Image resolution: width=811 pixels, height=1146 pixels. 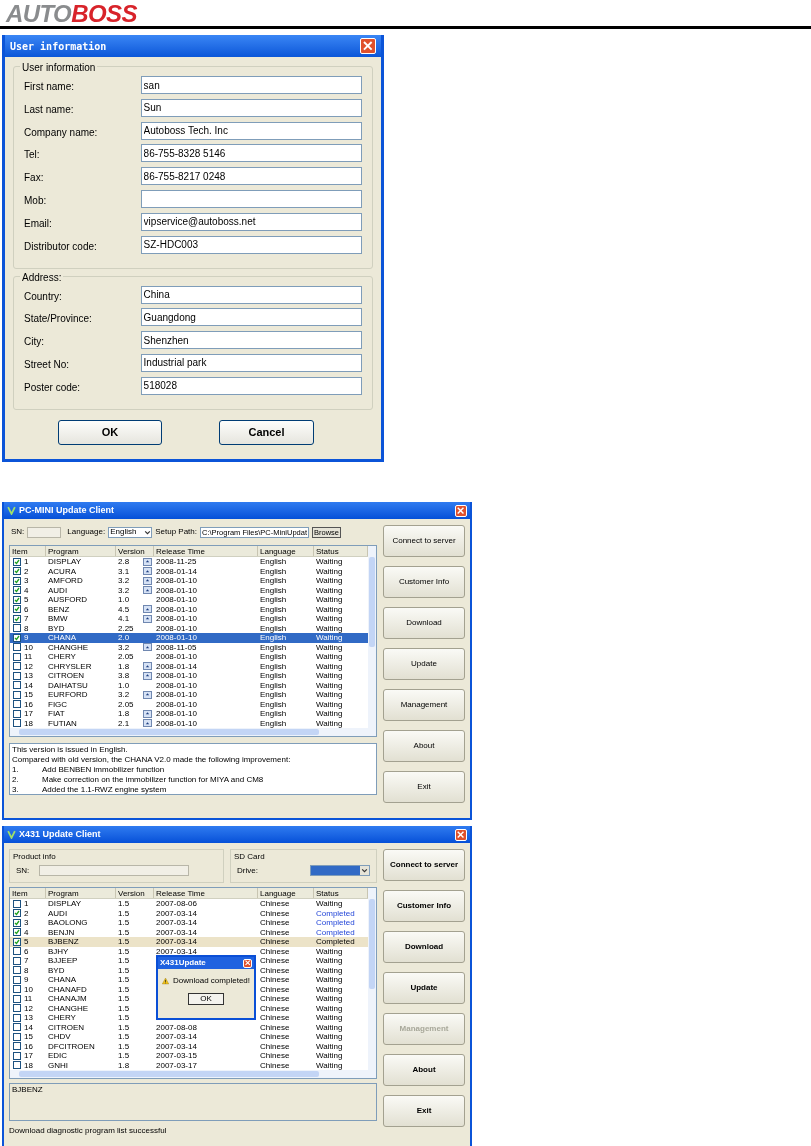 I want to click on input-field: 86-755-8217 0248, so click(x=251, y=176).